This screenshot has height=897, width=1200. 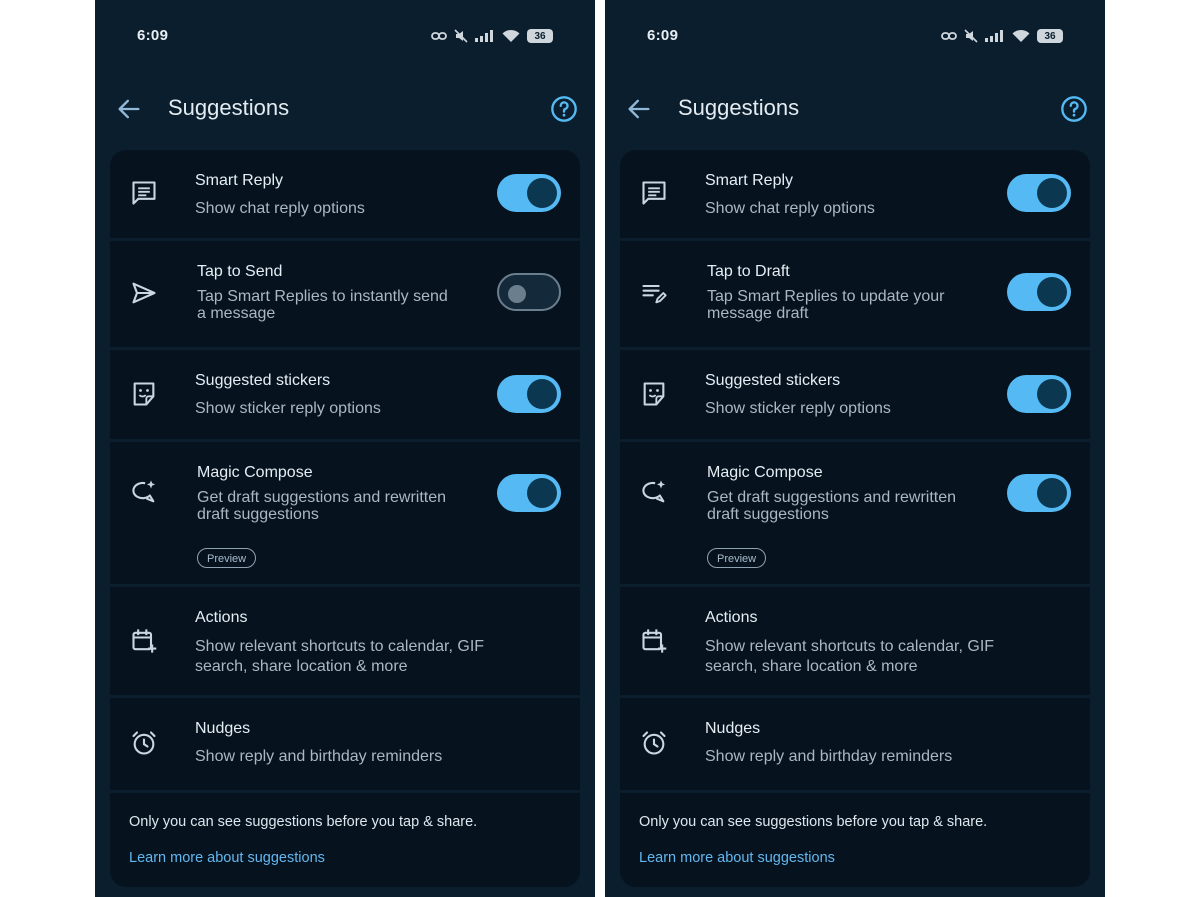 I want to click on tap-to-send-toggle, so click(x=529, y=292).